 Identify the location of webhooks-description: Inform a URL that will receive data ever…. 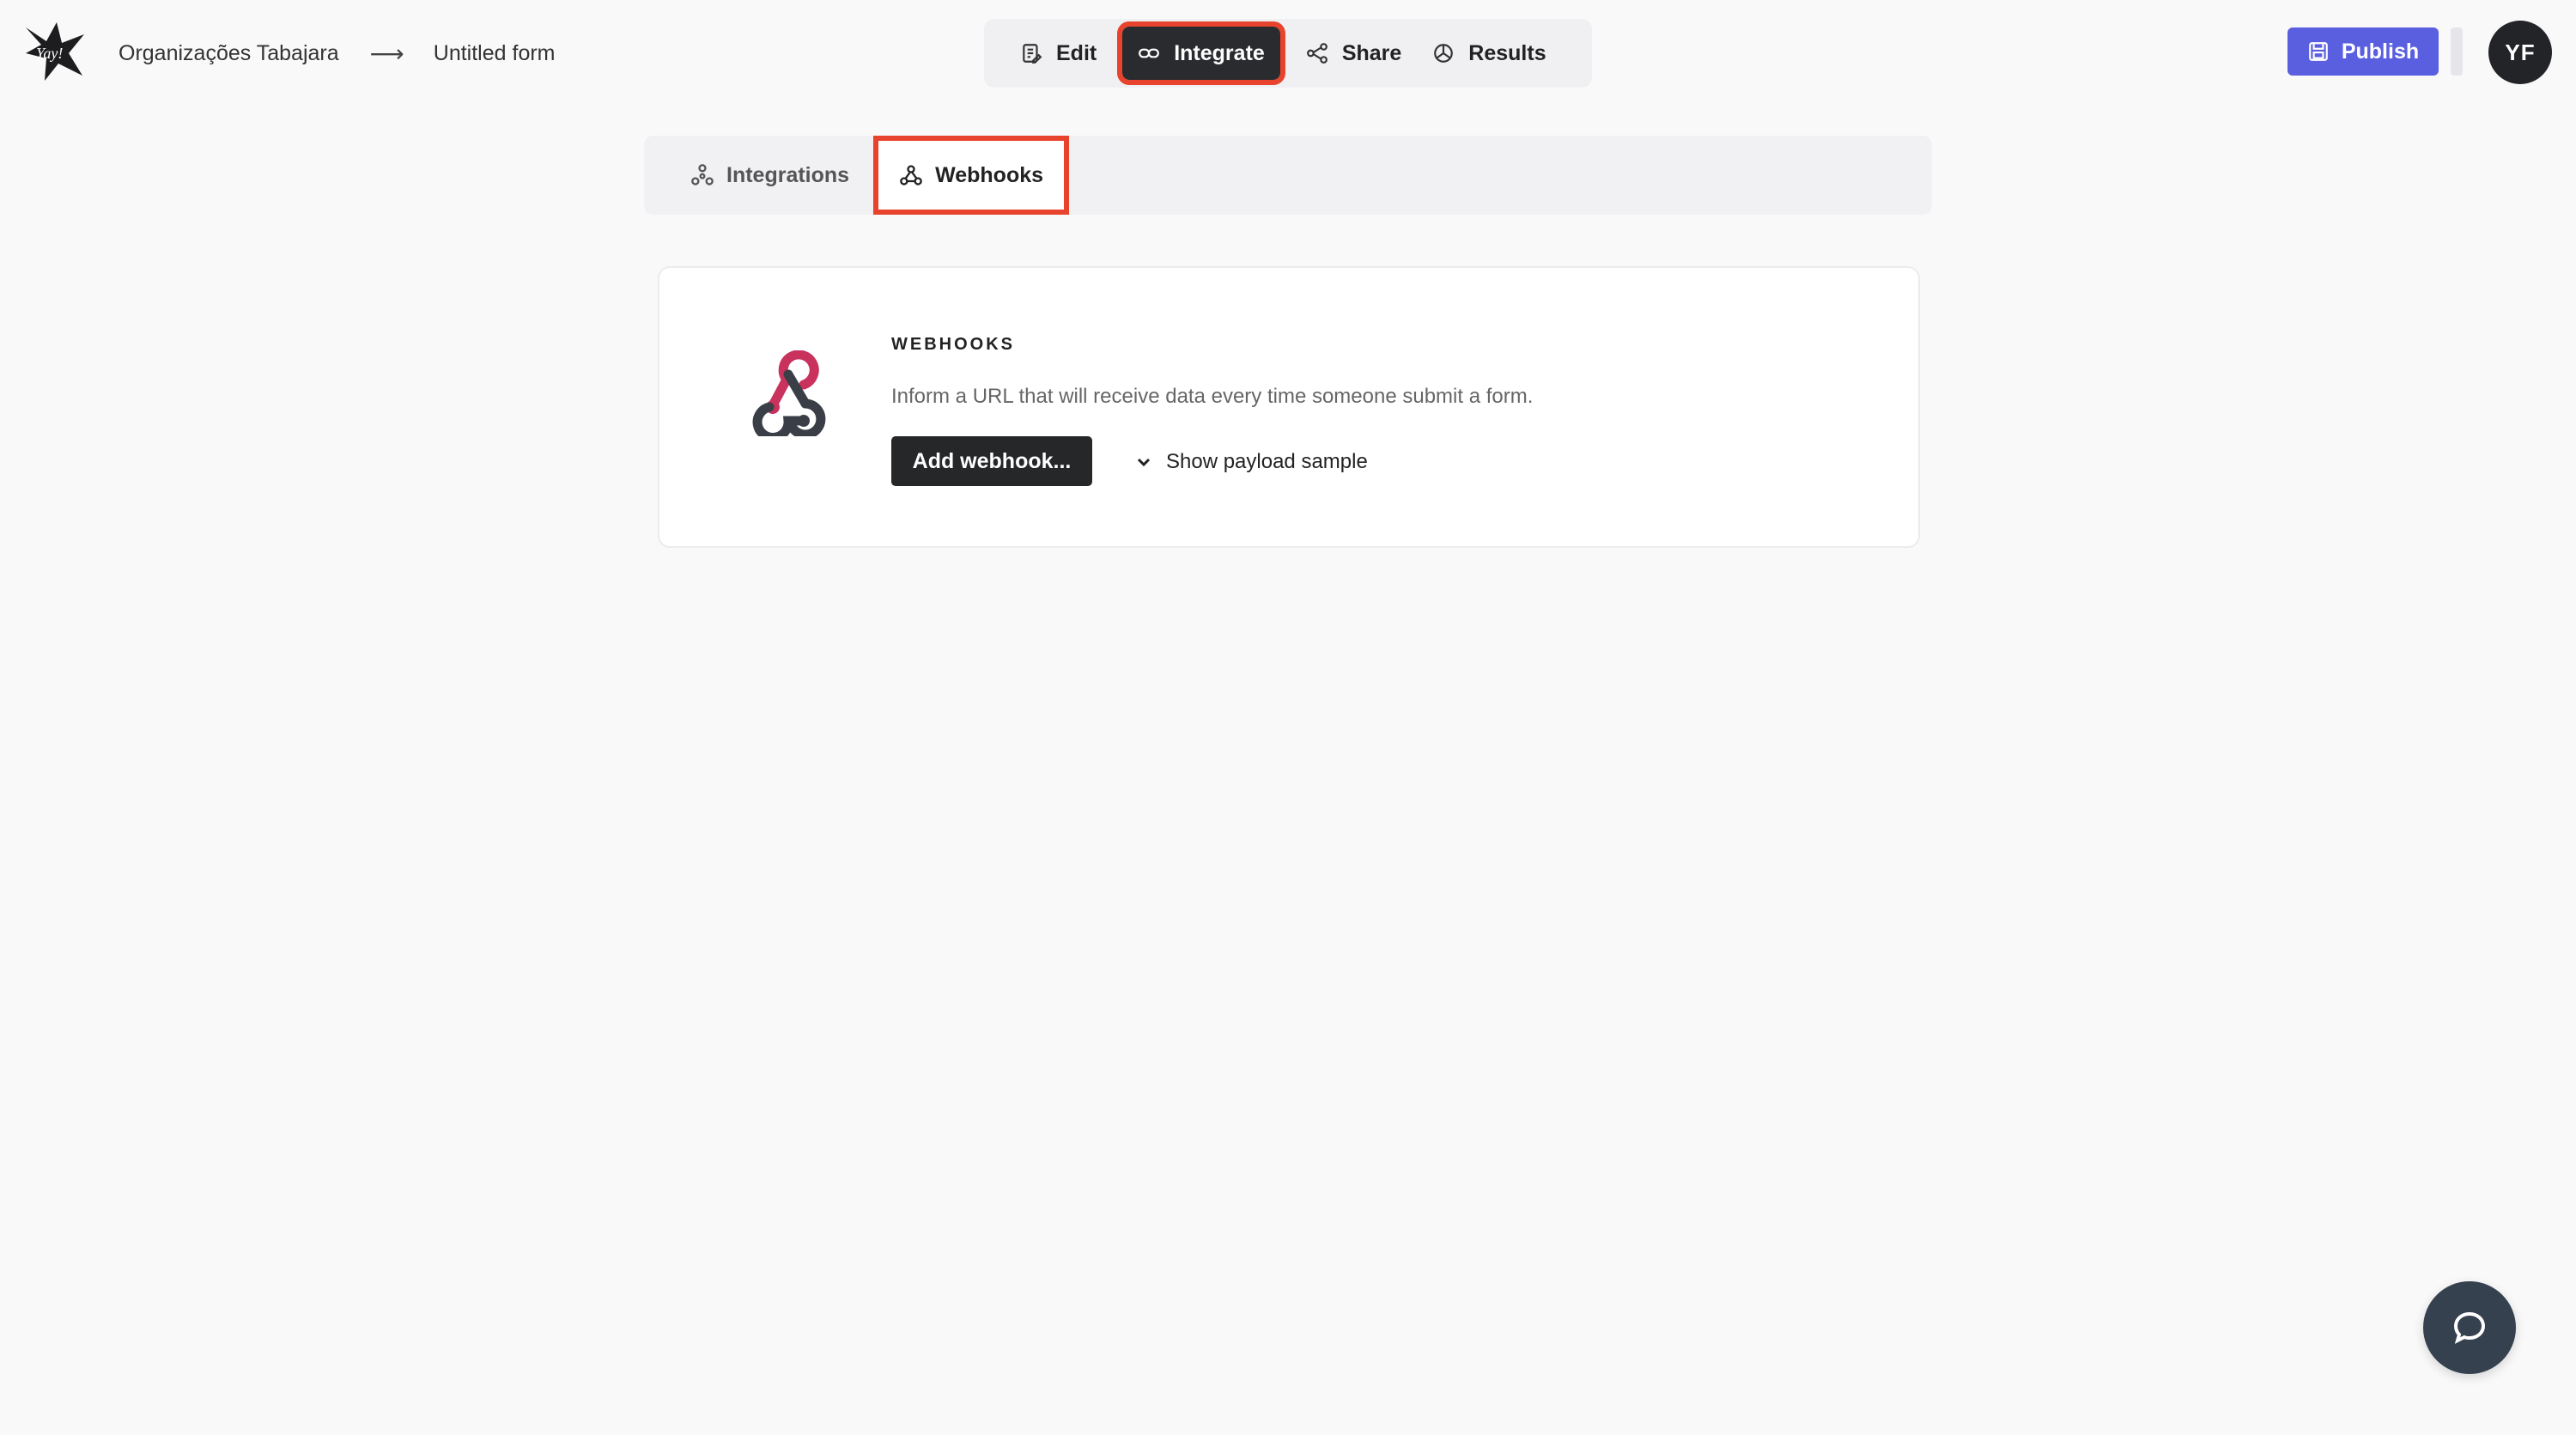
(1213, 396).